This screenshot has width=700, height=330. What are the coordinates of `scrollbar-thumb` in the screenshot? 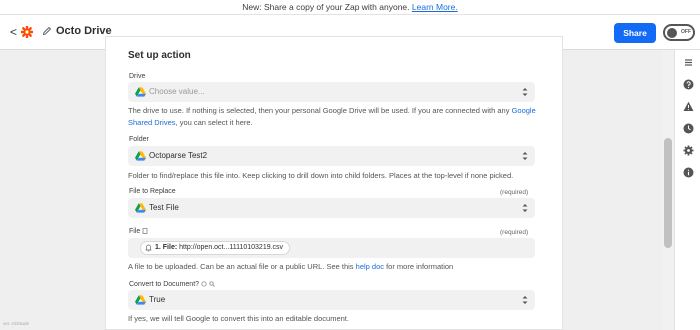 It's located at (668, 193).